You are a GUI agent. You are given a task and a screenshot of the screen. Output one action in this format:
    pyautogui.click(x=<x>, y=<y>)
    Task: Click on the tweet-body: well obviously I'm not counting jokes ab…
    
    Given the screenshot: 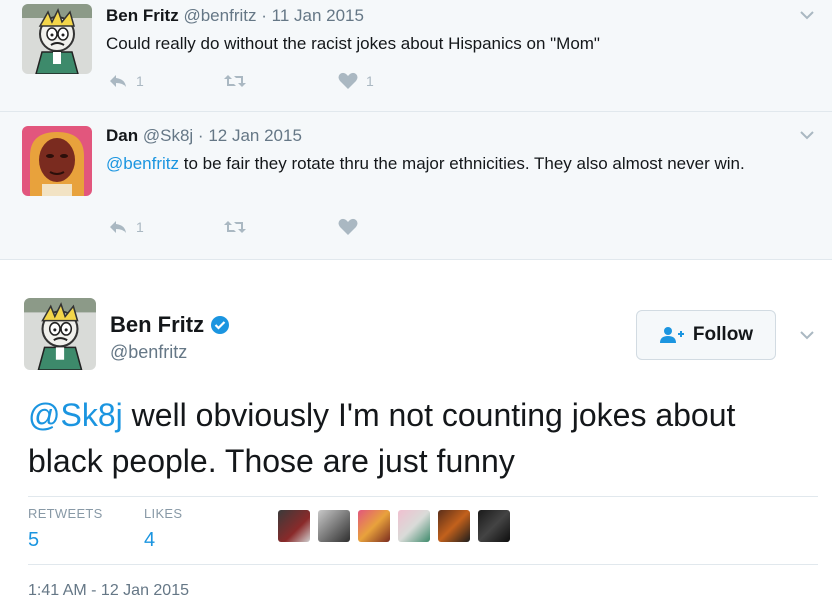 What is the action you would take?
    pyautogui.click(x=382, y=438)
    